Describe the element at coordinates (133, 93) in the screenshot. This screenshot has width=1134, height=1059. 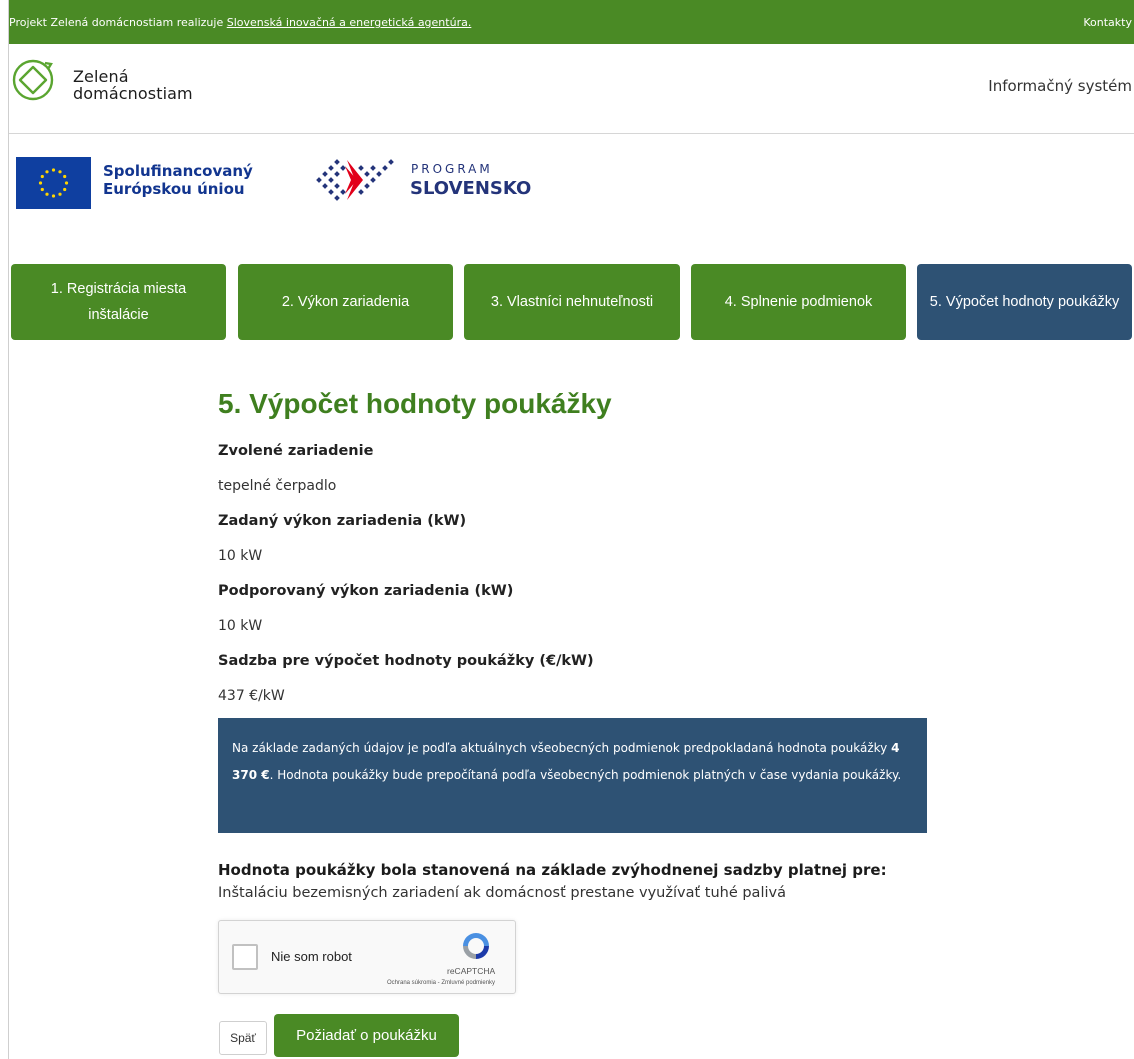
I see `brand-line-2: domácnostiam` at that location.